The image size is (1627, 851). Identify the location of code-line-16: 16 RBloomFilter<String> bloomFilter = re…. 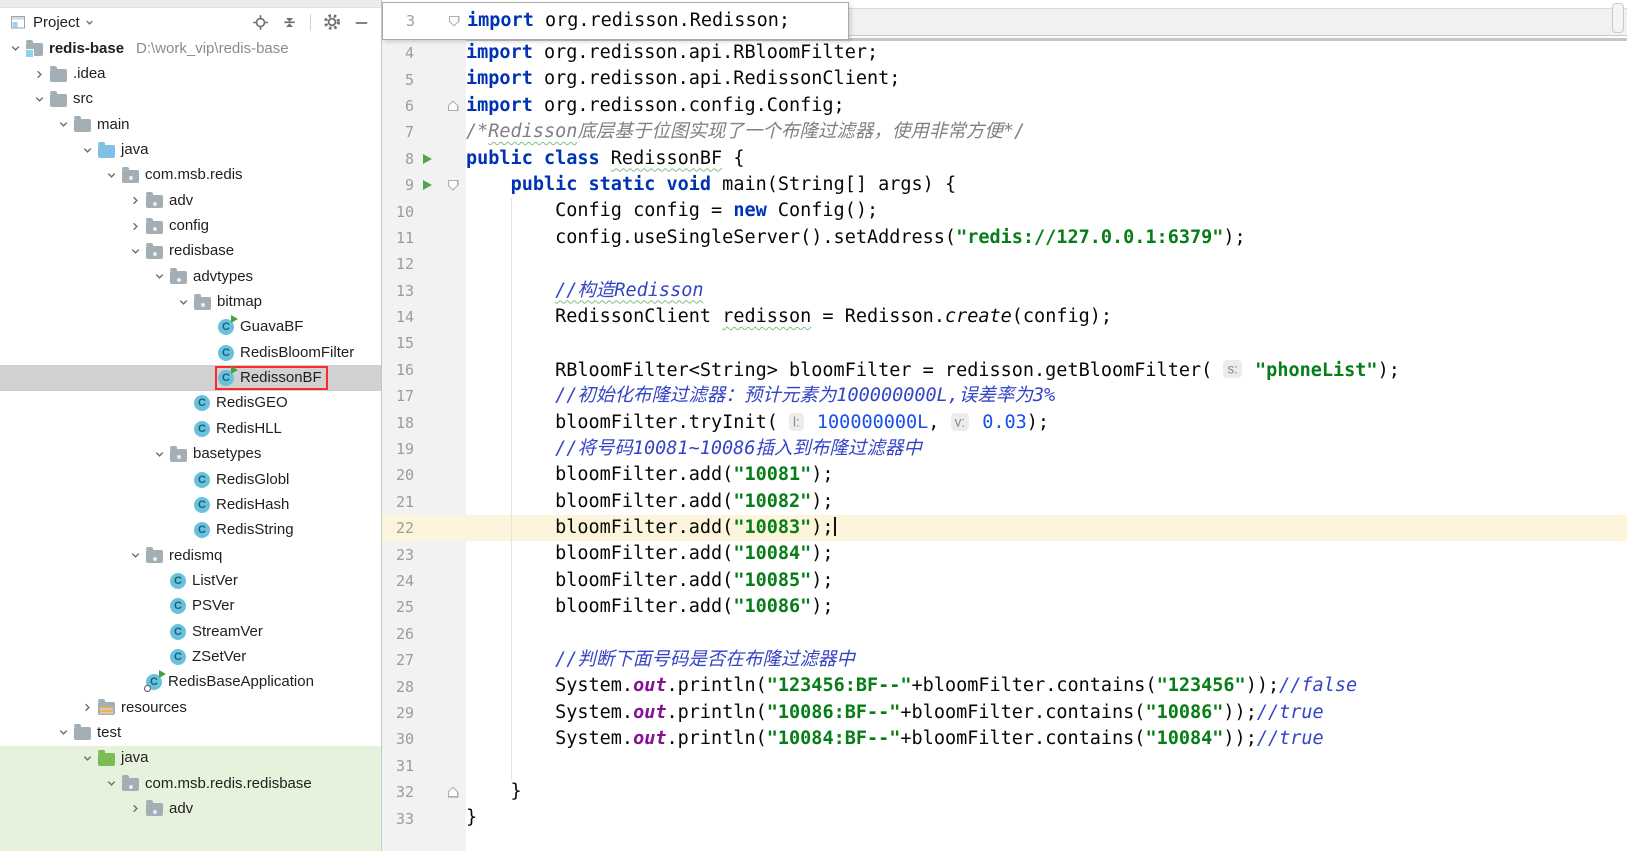
(1004, 370).